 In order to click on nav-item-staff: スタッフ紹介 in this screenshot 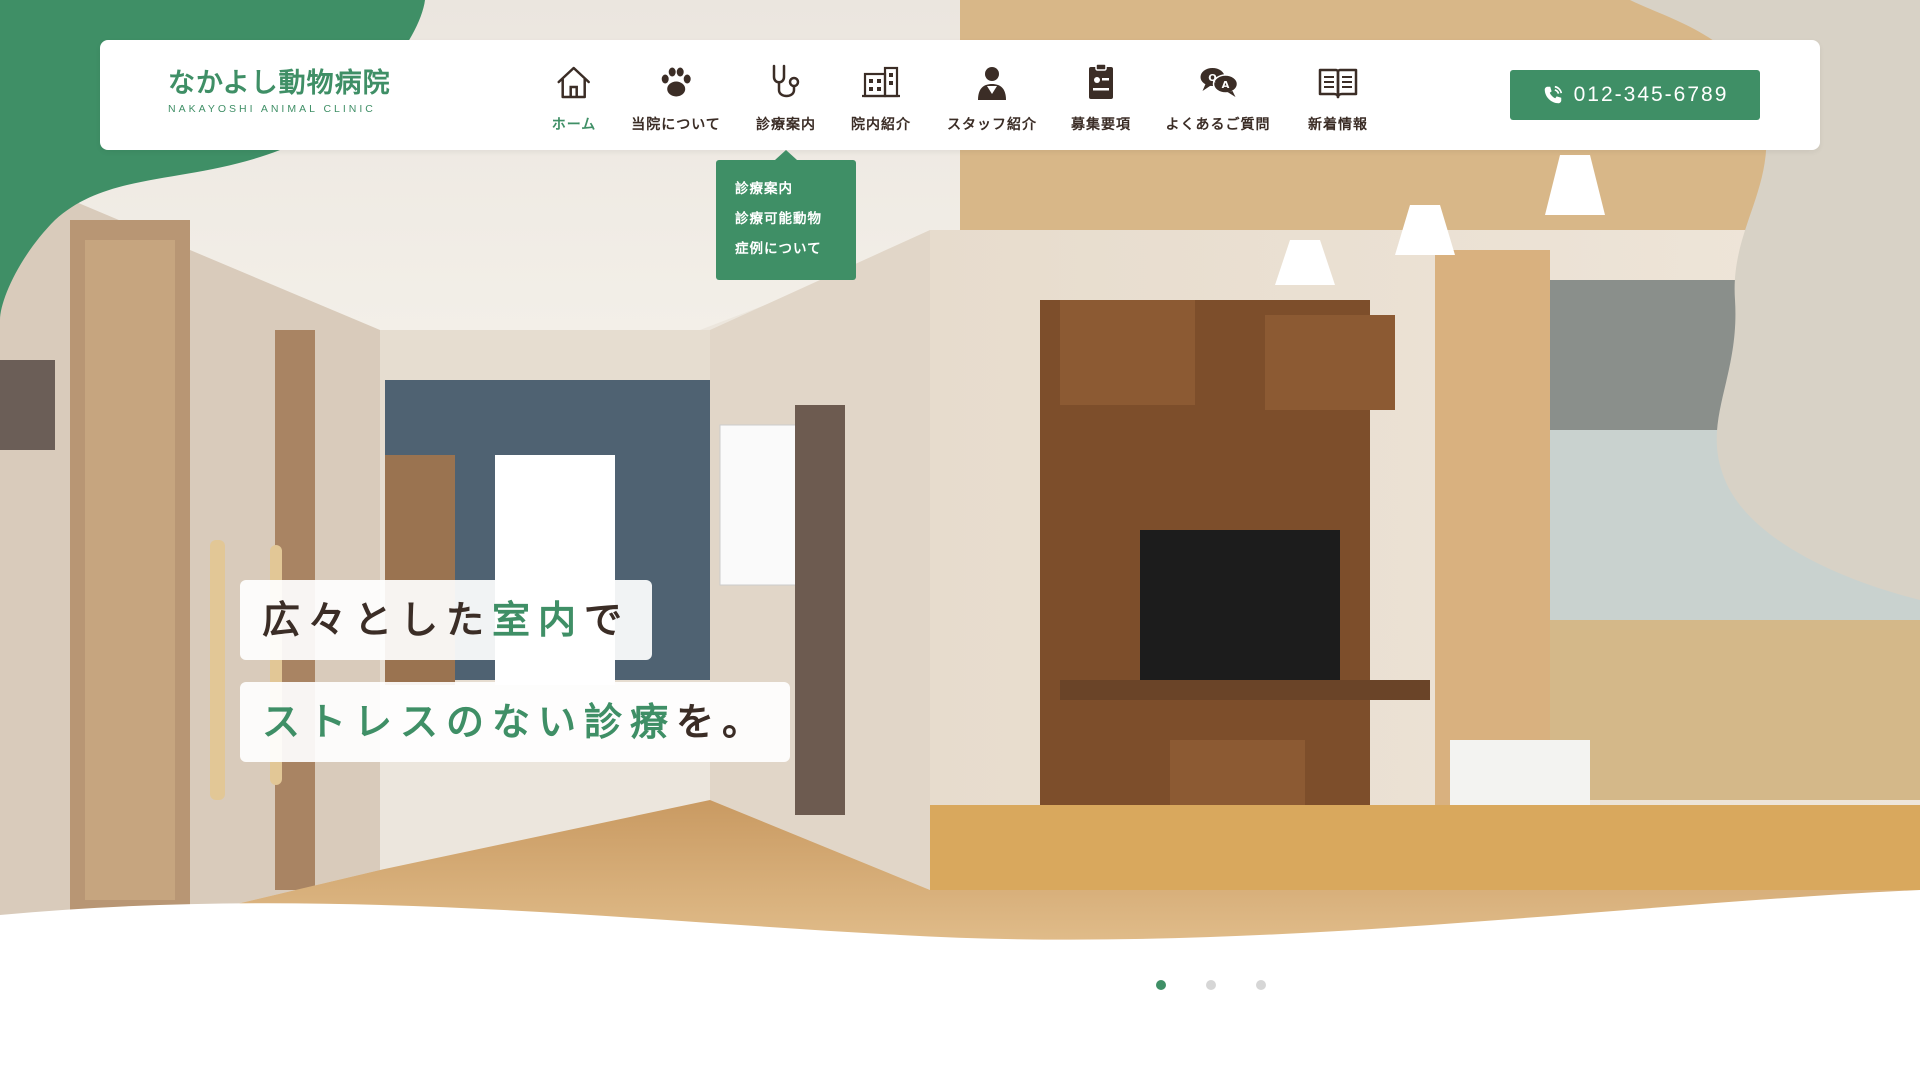, I will do `click(992, 97)`.